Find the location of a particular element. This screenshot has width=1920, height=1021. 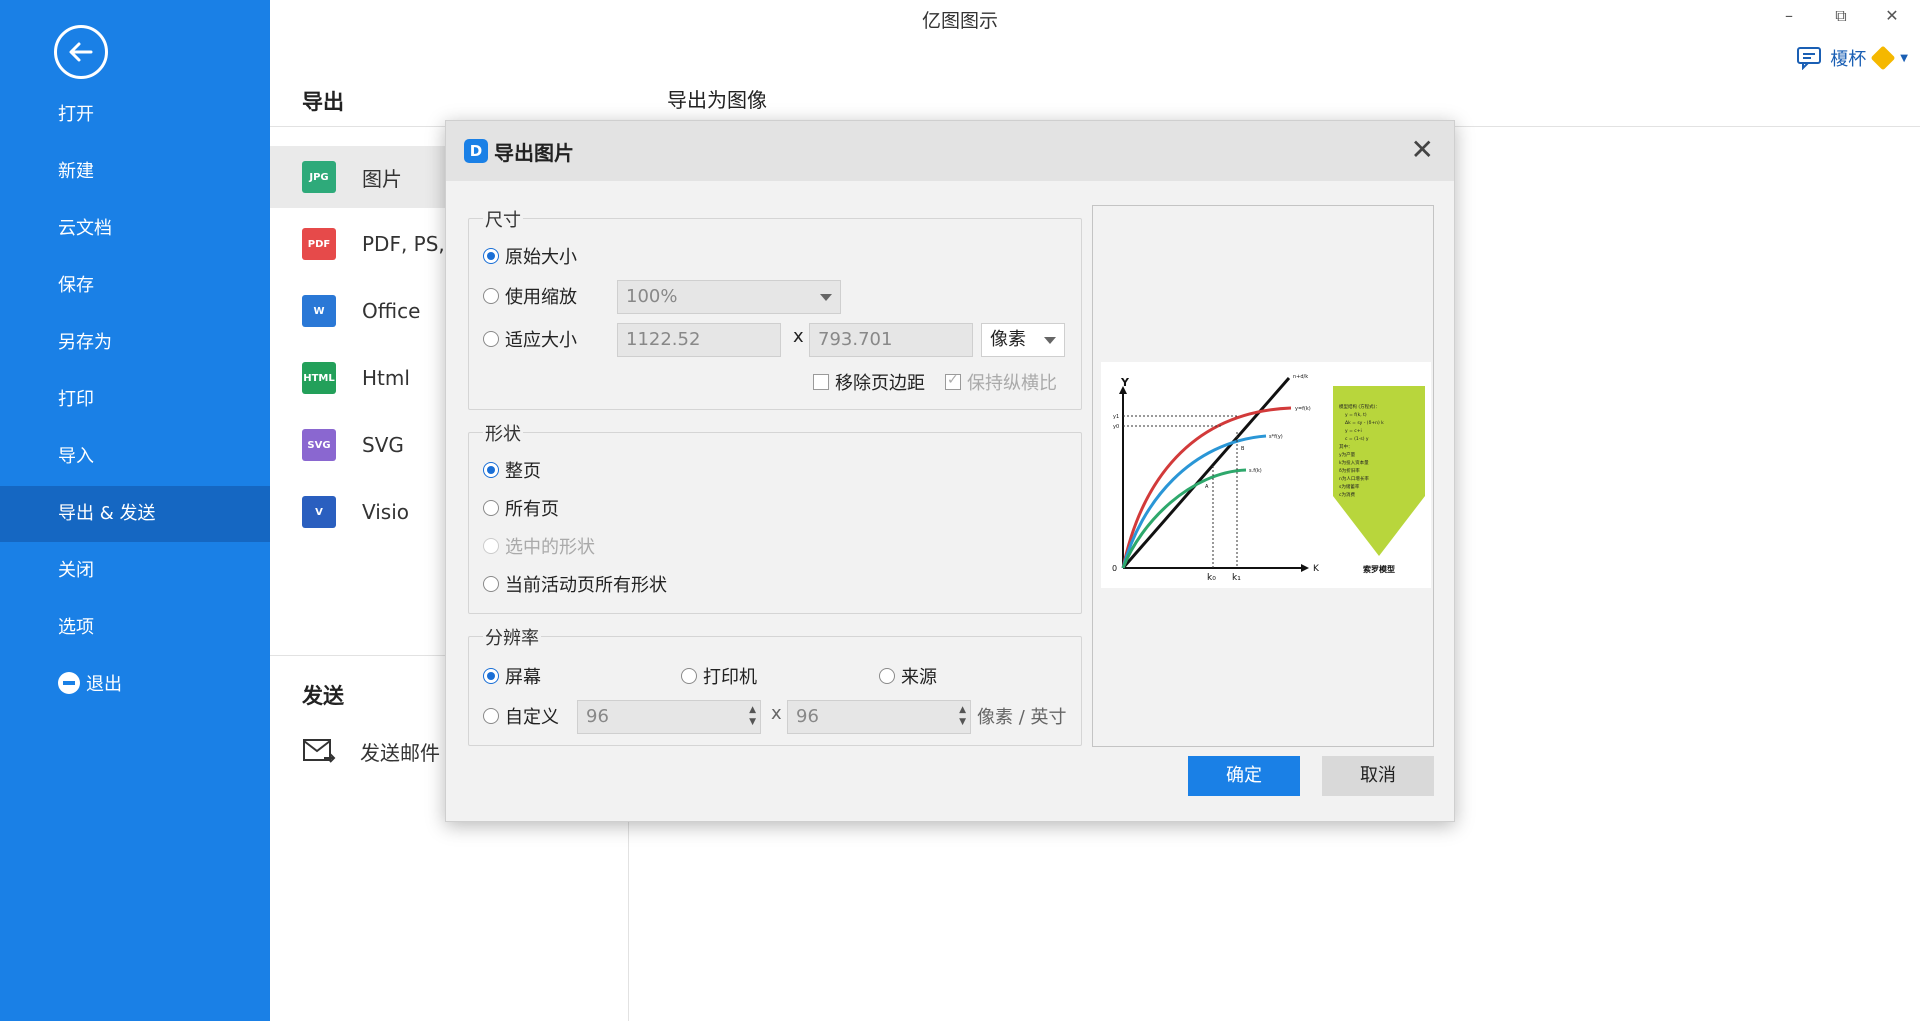

size-group-label: 尺寸 is located at coordinates (503, 219).